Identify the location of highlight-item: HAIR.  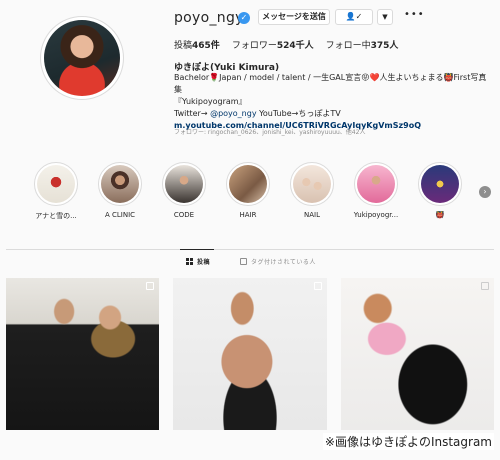
(248, 190).